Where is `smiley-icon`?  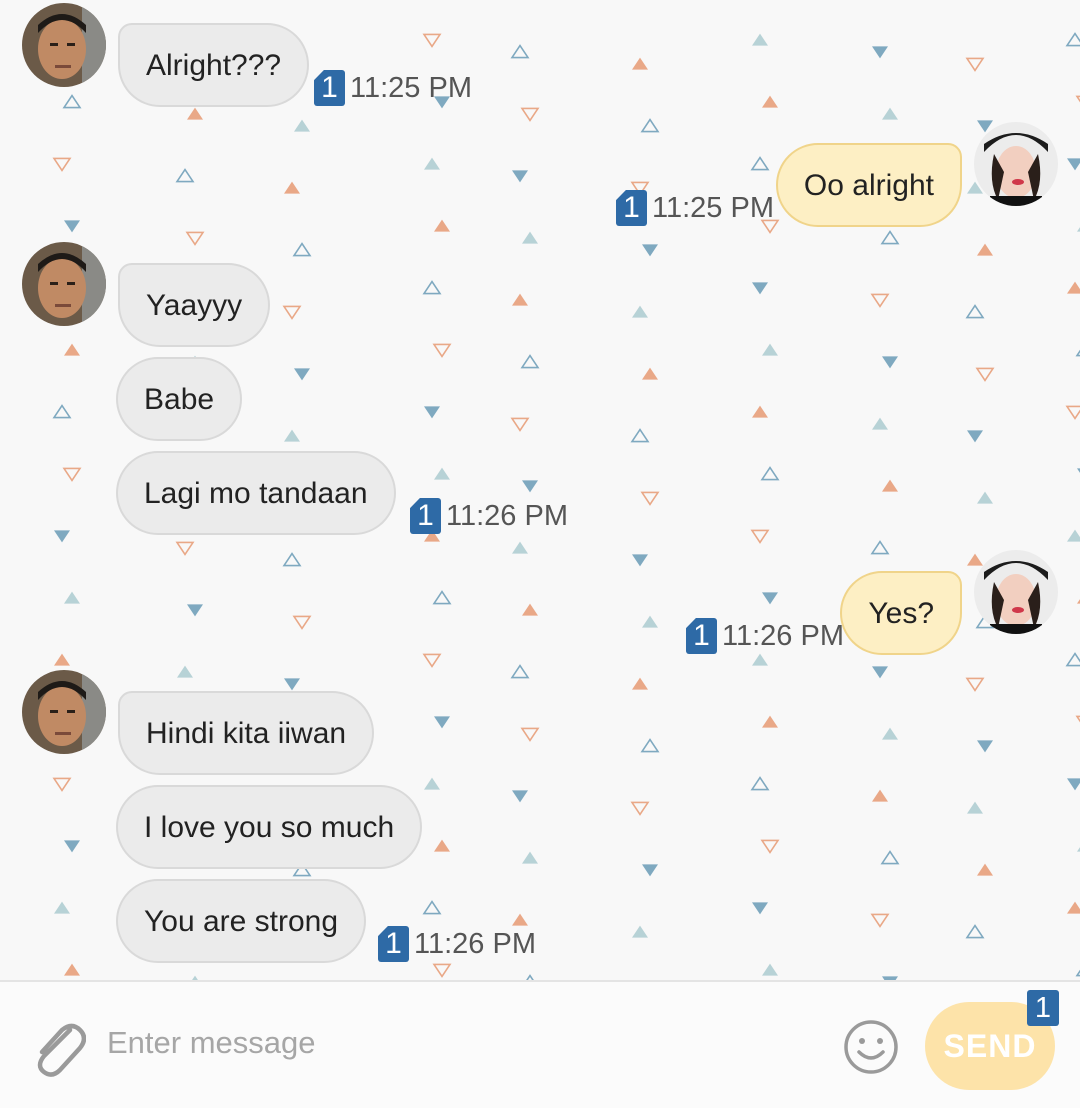 smiley-icon is located at coordinates (871, 1047).